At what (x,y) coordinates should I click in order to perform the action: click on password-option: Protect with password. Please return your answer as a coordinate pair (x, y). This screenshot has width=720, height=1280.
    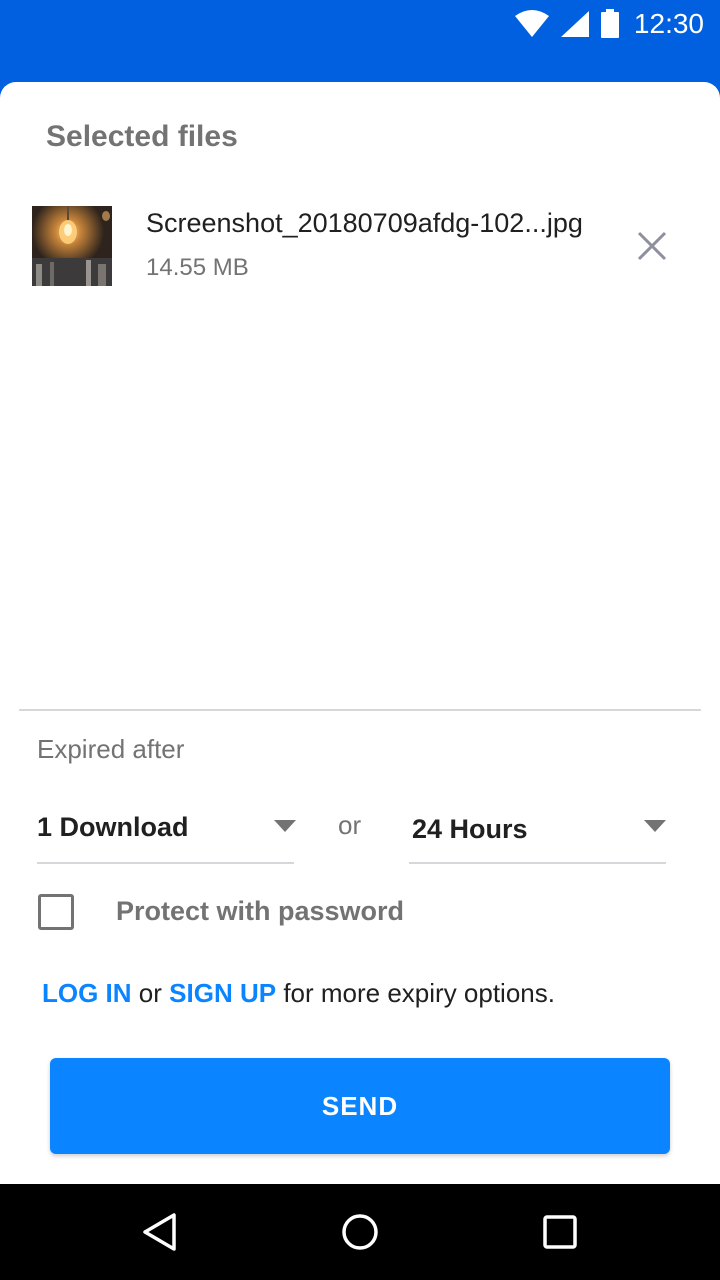
    Looking at the image, I should click on (338, 912).